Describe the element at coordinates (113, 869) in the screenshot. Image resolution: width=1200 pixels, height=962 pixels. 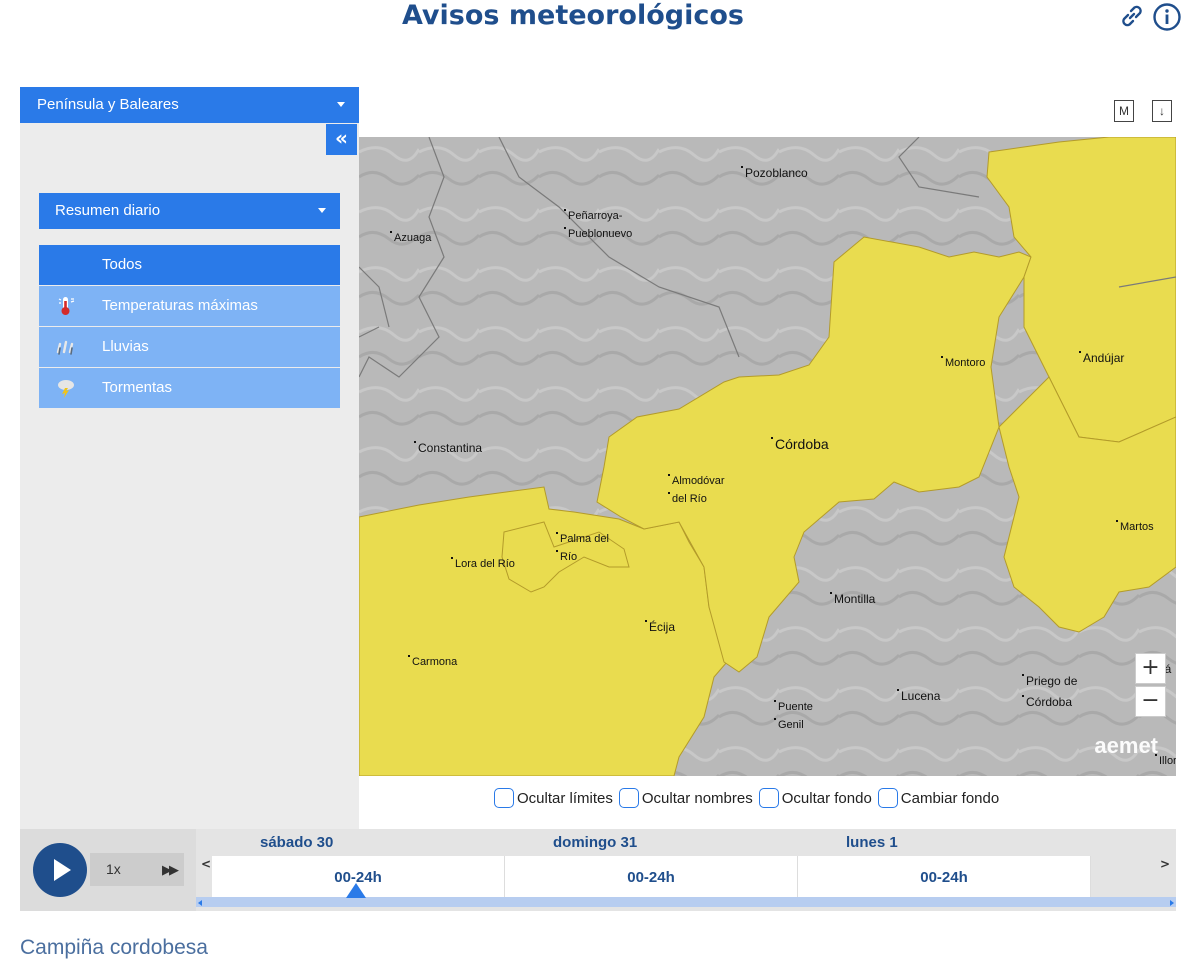
I see `speed-label: 1x` at that location.